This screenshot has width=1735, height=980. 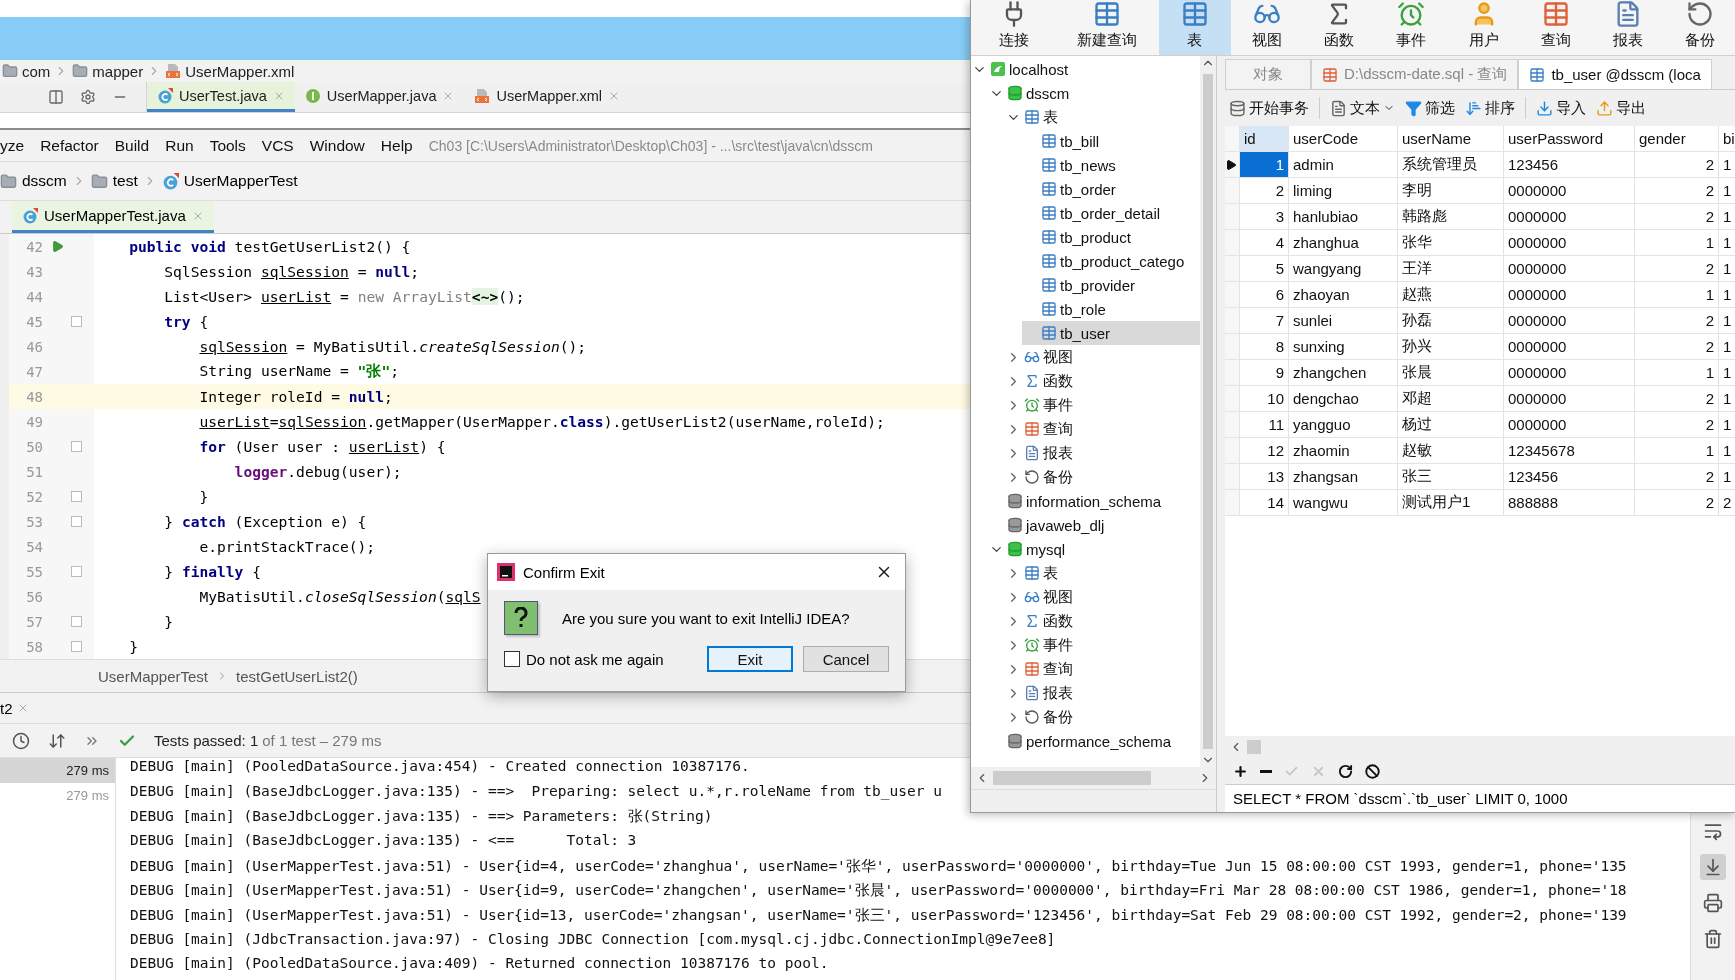 I want to click on tree-item: tb_news, so click(x=1111, y=165).